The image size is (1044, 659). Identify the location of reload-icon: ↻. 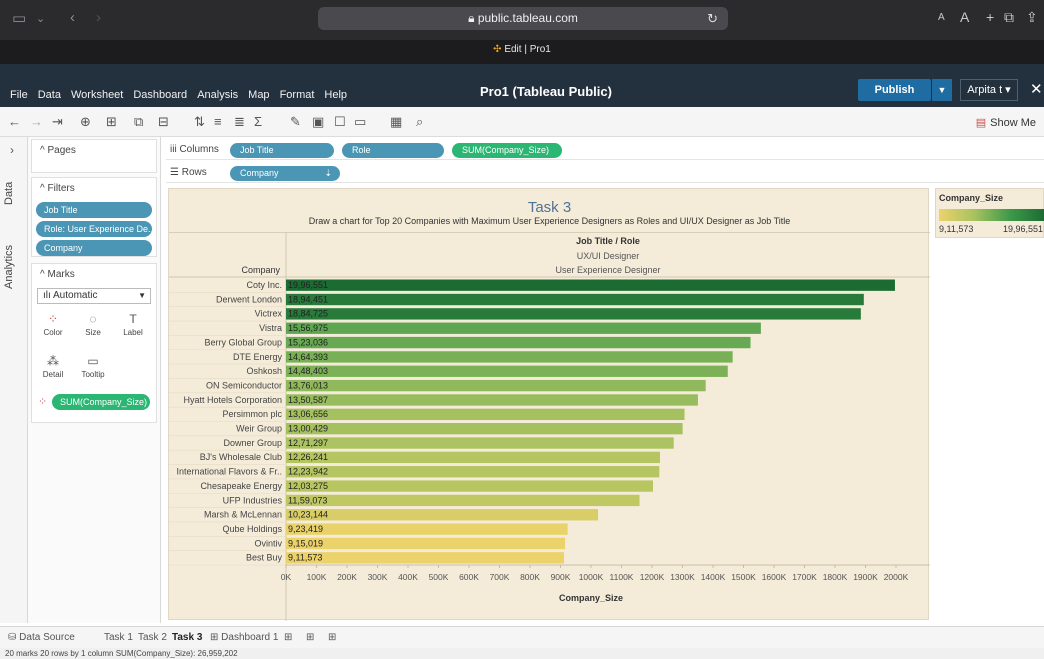
(712, 18).